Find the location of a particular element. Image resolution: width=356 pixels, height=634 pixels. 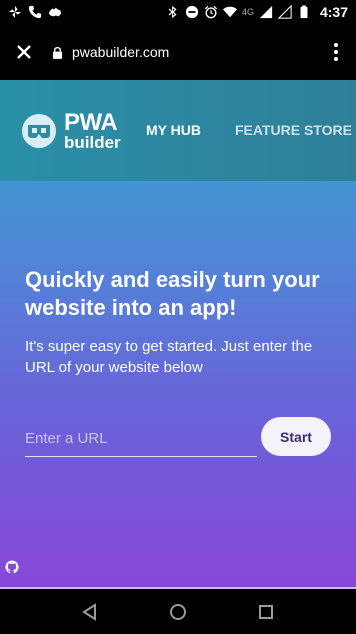

home-circle-icon is located at coordinates (178, 611).